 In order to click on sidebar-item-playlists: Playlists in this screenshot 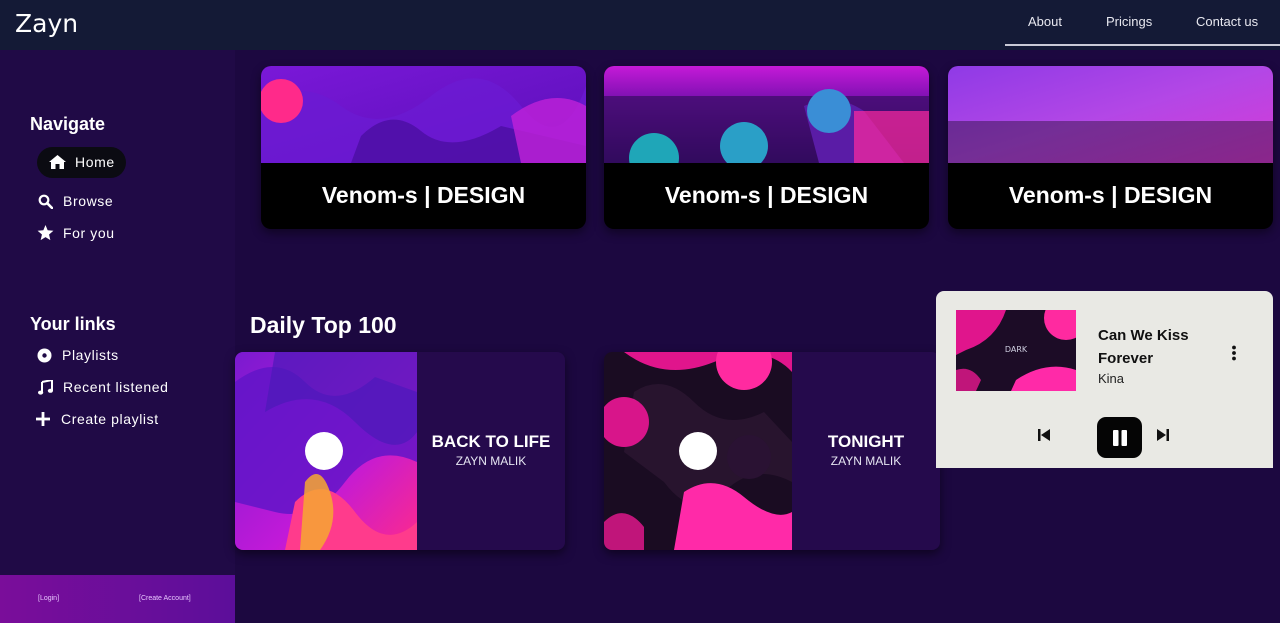, I will do `click(77, 355)`.